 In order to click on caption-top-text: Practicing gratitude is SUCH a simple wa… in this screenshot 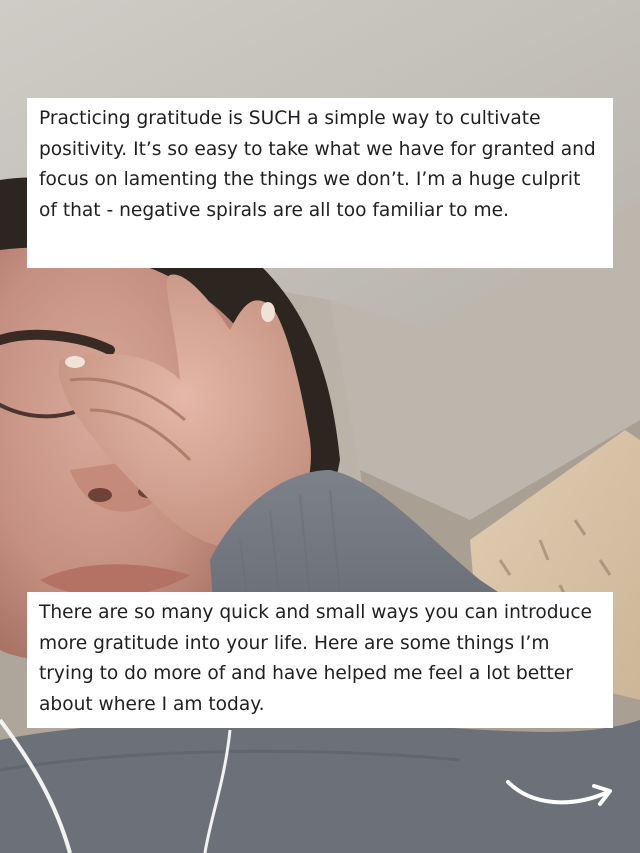, I will do `click(317, 164)`.